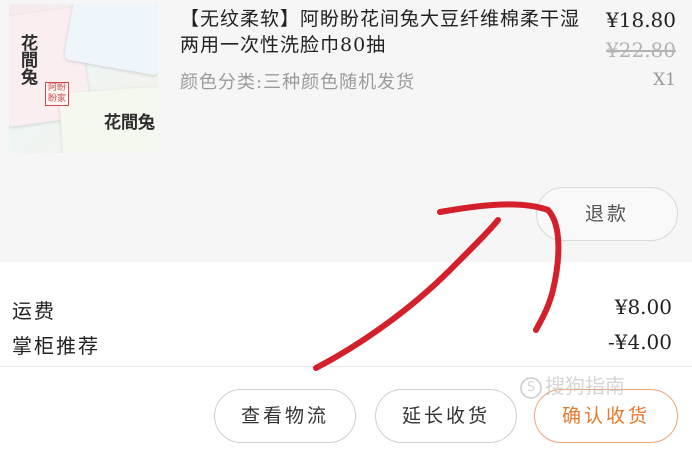 The height and width of the screenshot is (453, 692). What do you see at coordinates (34, 311) in the screenshot?
I see `shipping-label: 运费` at bounding box center [34, 311].